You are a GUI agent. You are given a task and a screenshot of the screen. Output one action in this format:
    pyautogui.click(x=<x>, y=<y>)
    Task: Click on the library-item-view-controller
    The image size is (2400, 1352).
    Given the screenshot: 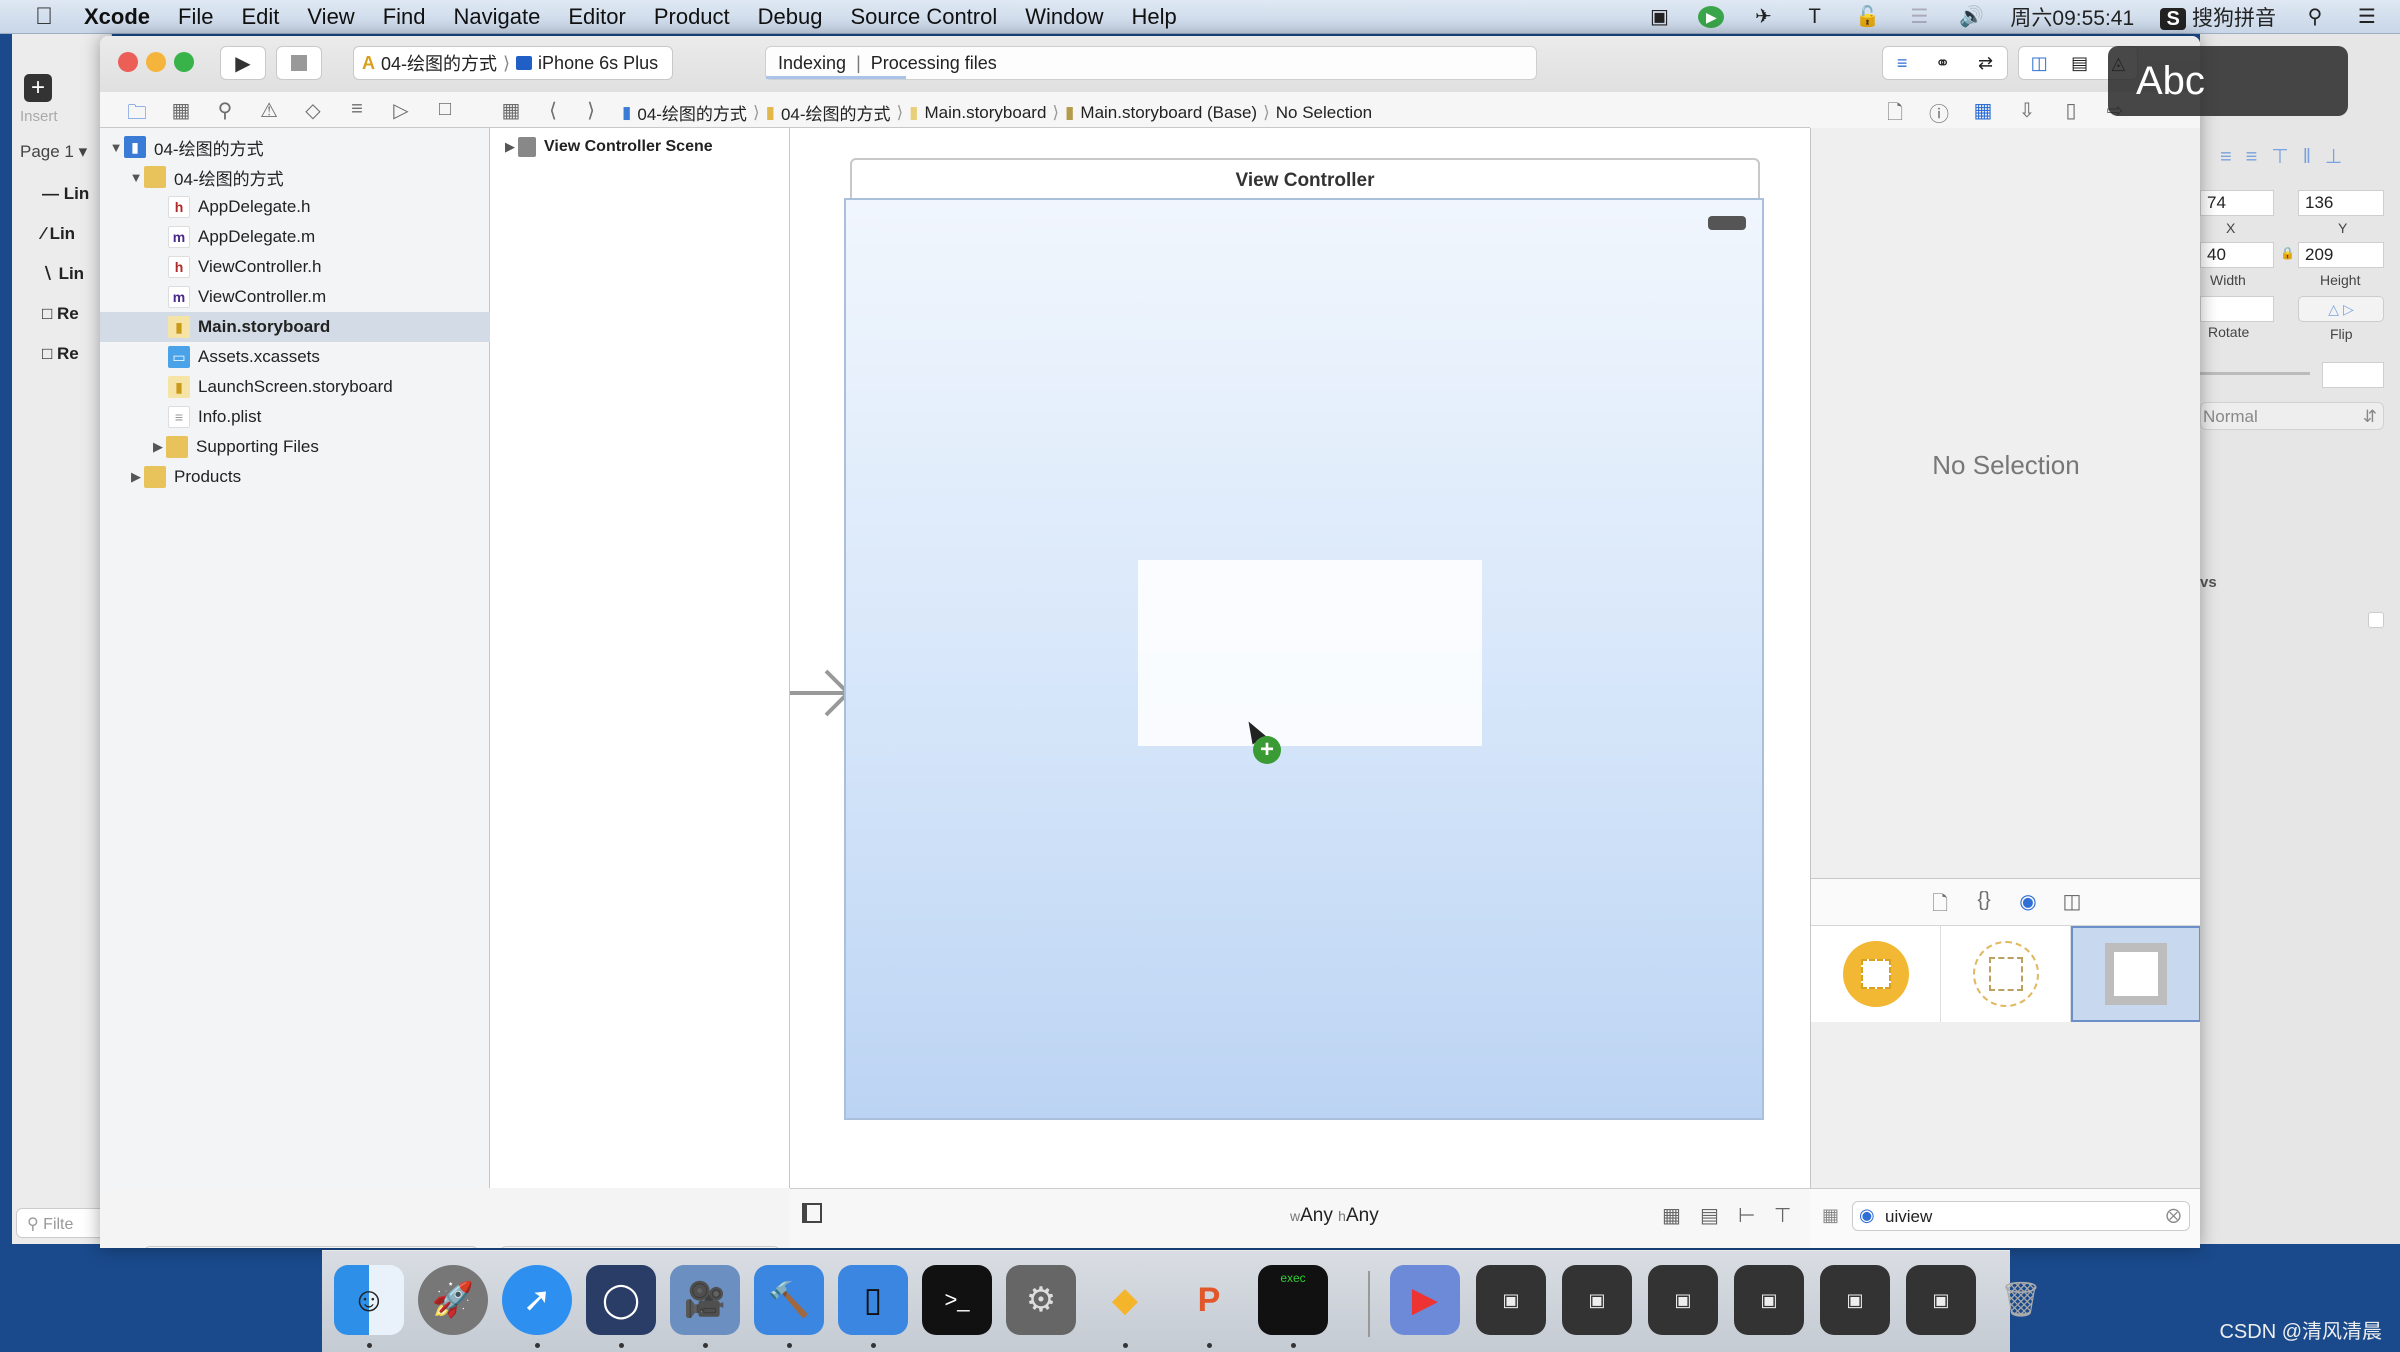 What is the action you would take?
    pyautogui.click(x=2006, y=974)
    